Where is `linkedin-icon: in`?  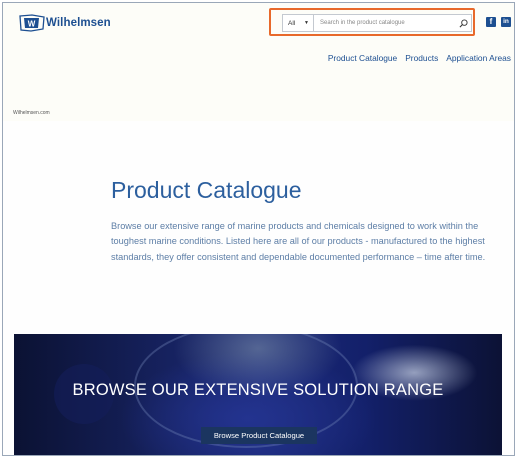 linkedin-icon: in is located at coordinates (506, 22).